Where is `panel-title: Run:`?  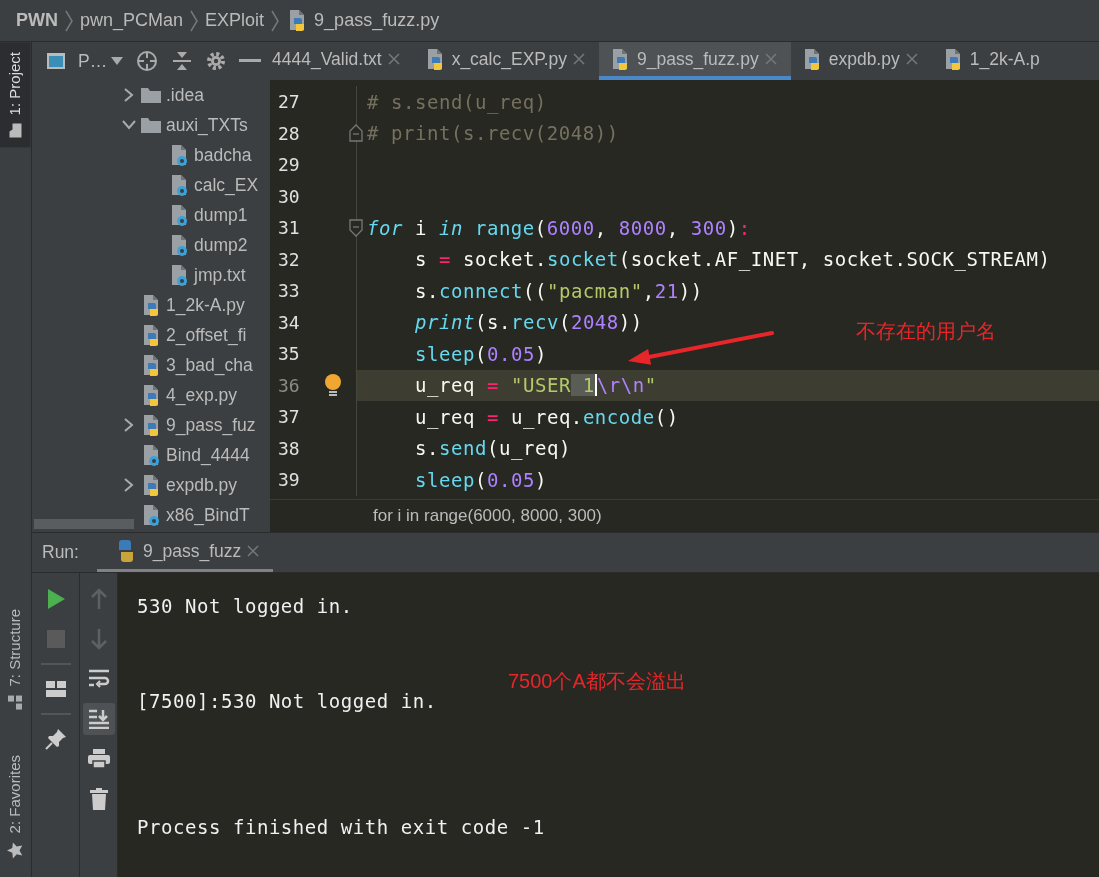
panel-title: Run: is located at coordinates (60, 553).